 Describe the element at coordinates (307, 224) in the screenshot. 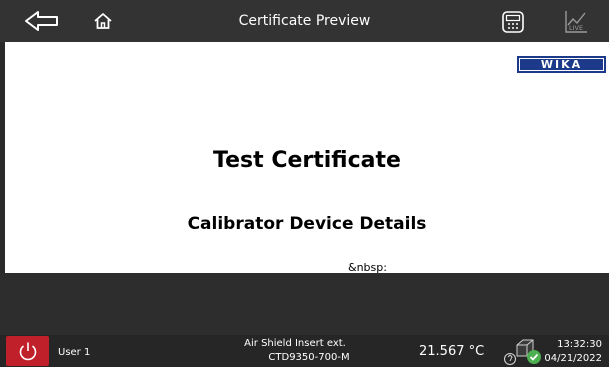

I see `section-title: Calibrator Device Details` at that location.